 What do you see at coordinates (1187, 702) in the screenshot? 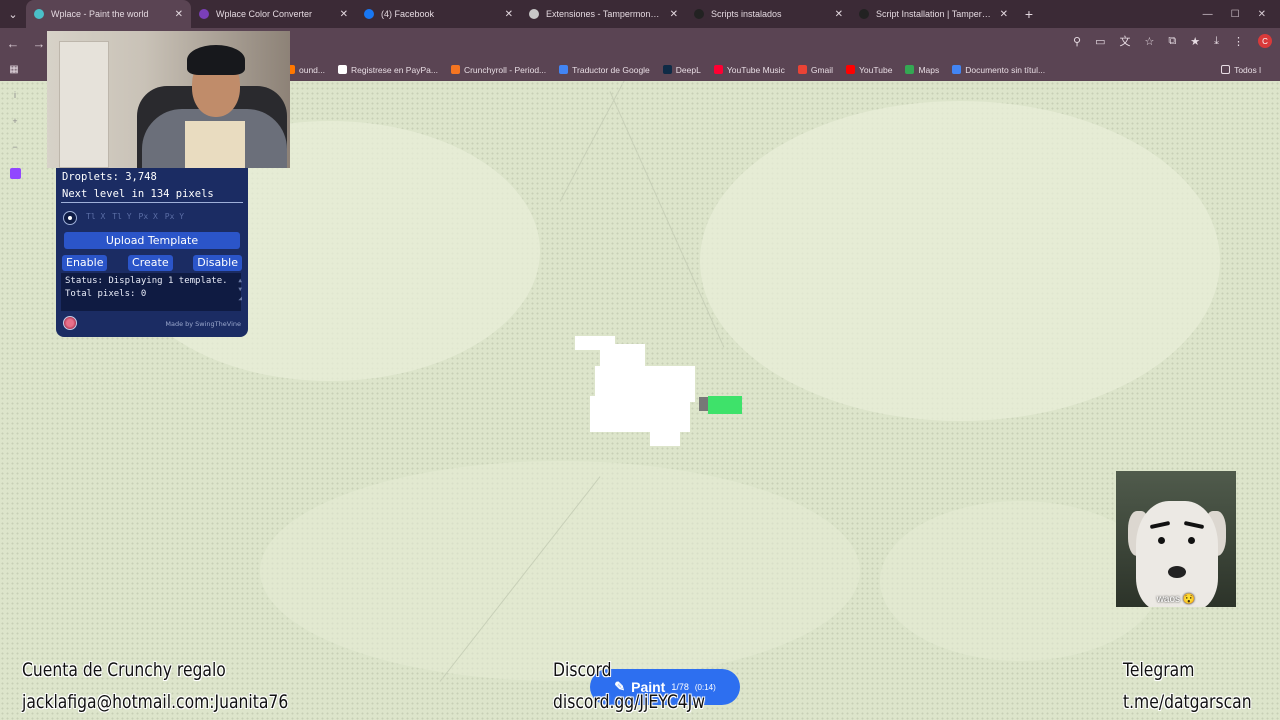
I see `telegram-link: t.me/datgarscan` at bounding box center [1187, 702].